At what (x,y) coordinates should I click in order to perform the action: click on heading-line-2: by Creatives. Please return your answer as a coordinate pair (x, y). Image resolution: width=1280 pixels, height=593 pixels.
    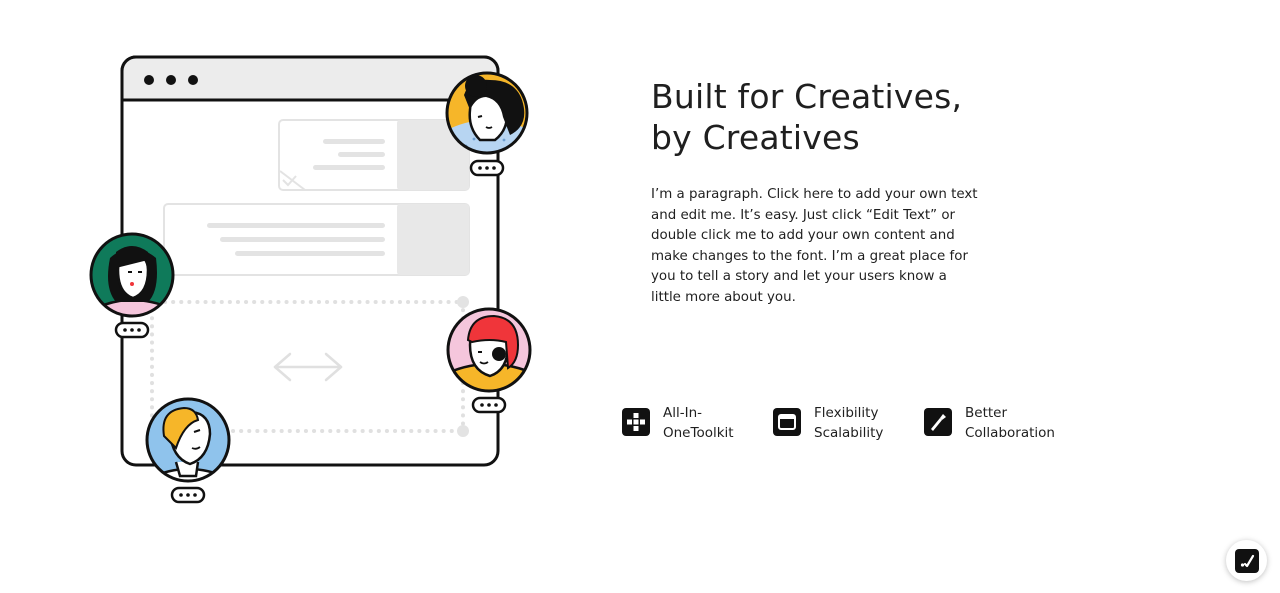
    Looking at the image, I should click on (755, 137).